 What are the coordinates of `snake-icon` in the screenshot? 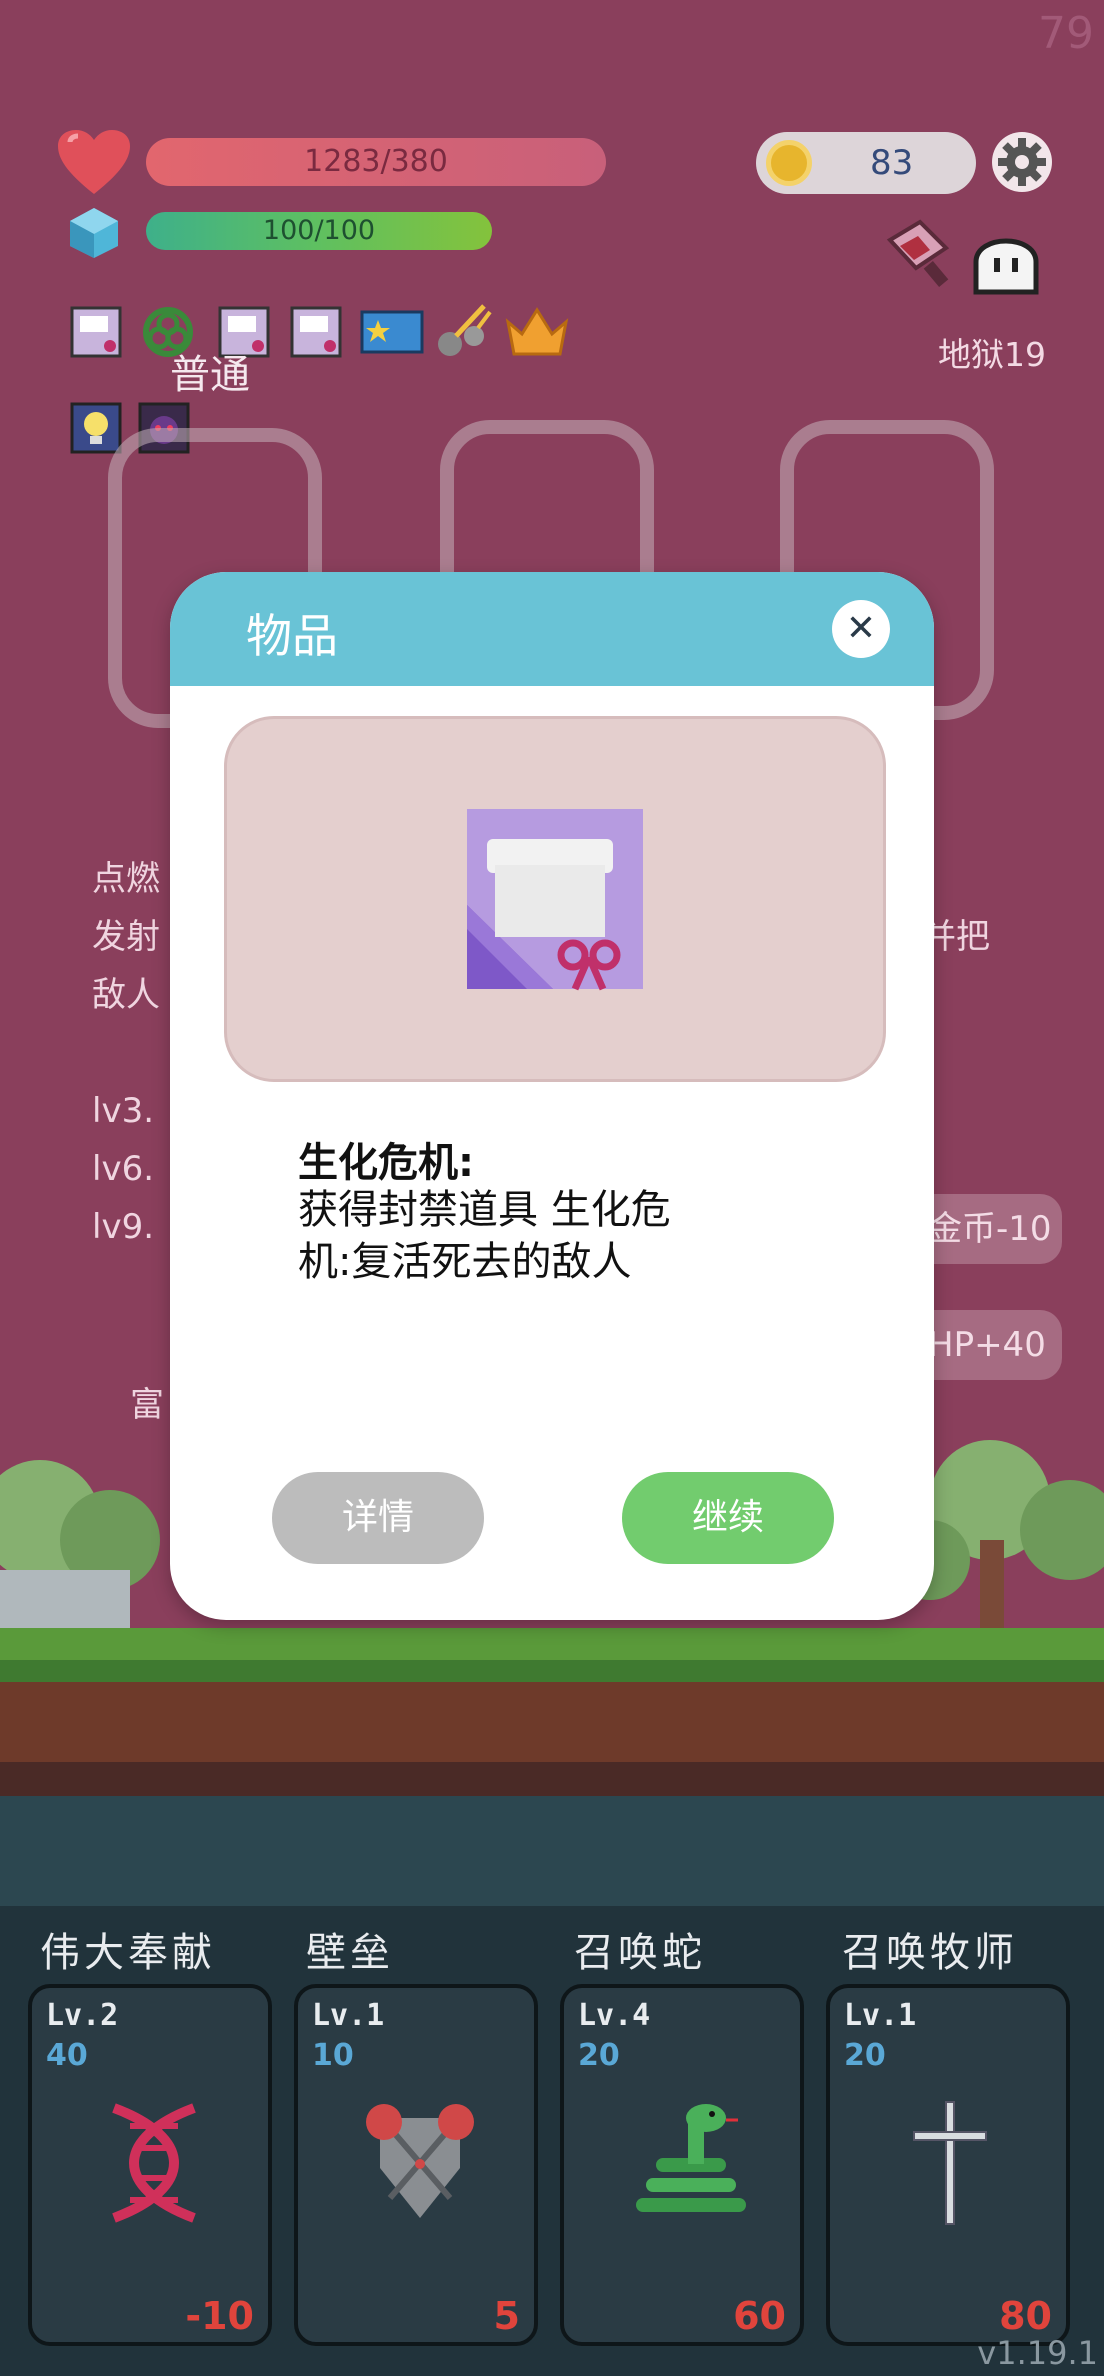 It's located at (691, 2158).